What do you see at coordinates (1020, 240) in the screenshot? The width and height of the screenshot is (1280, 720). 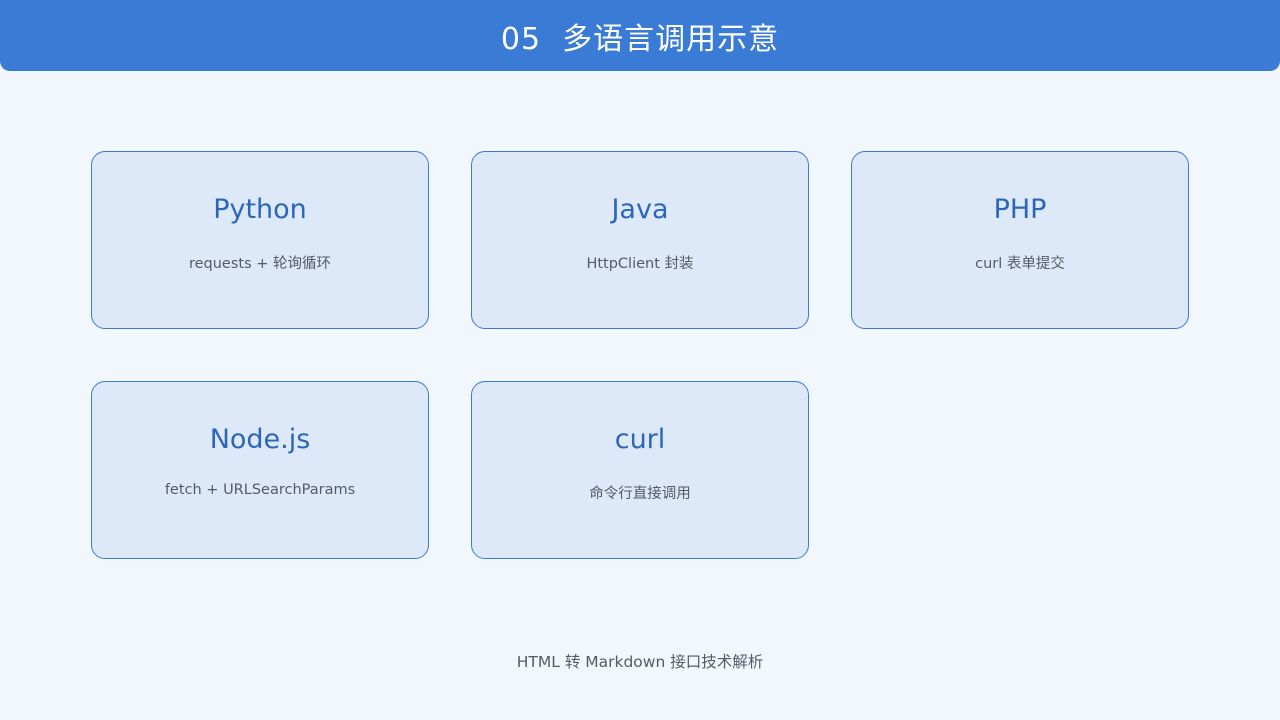 I see `language-card-php: PHP curl 表单提交` at bounding box center [1020, 240].